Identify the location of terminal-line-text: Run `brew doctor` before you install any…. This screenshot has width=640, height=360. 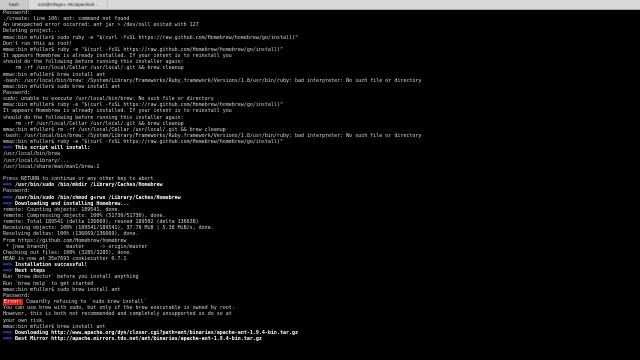
(71, 277).